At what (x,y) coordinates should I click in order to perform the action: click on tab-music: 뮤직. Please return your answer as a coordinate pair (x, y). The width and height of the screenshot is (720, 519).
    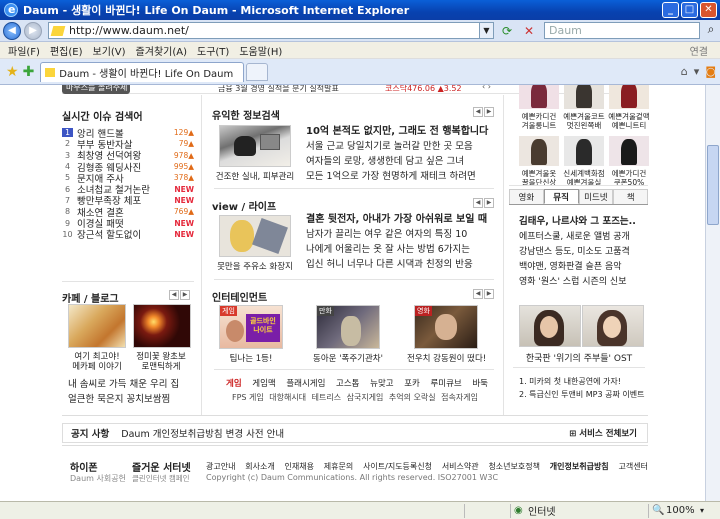
    Looking at the image, I should click on (561, 196).